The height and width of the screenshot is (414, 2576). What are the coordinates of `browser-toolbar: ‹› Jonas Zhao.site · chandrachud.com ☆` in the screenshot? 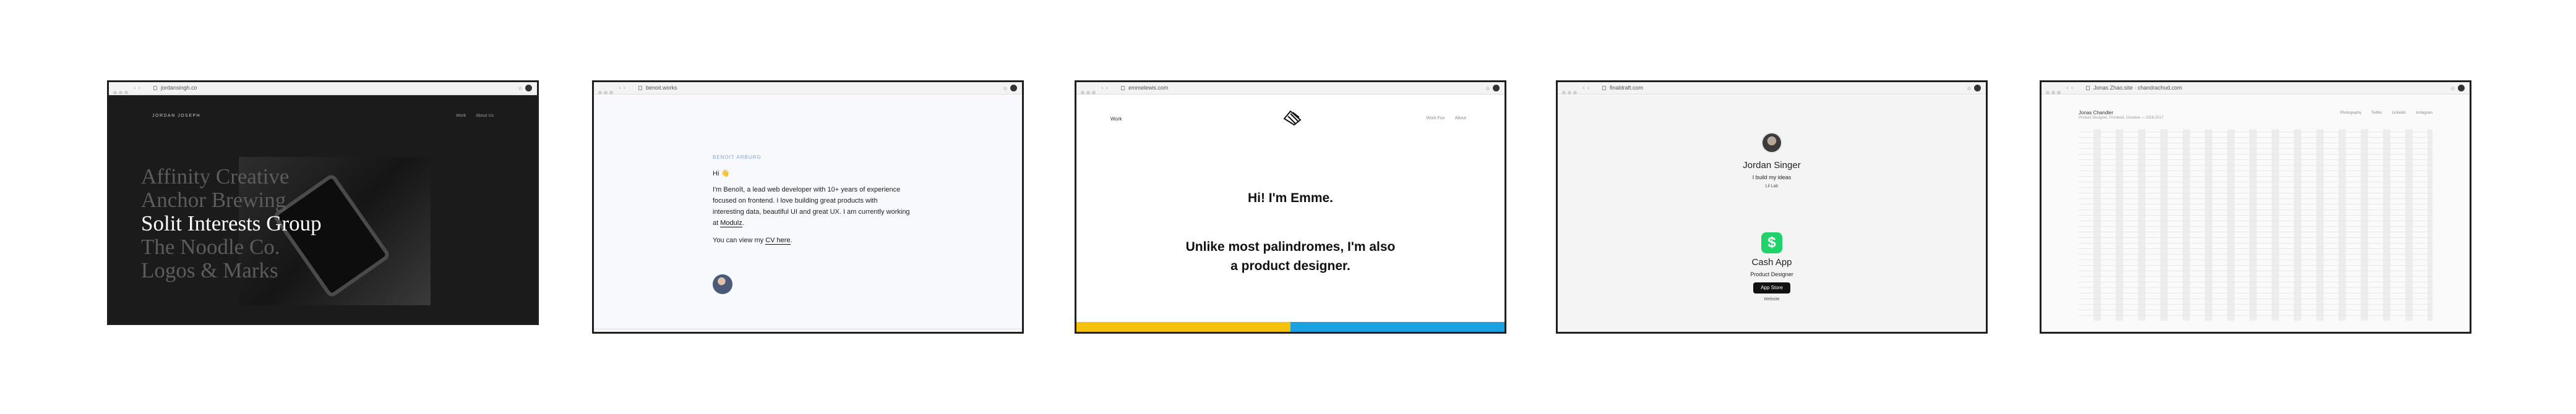 It's located at (2255, 89).